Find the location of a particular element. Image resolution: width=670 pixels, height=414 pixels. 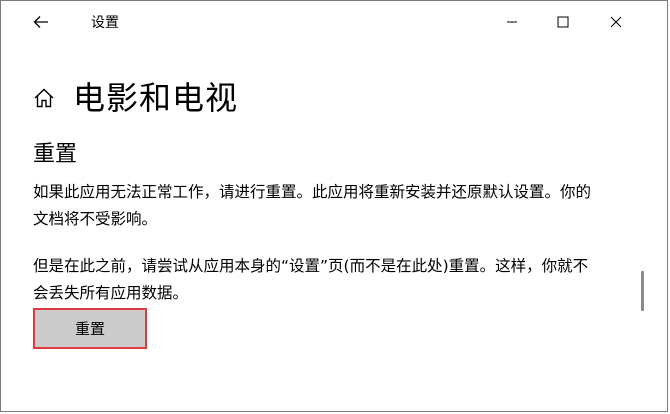

back-button is located at coordinates (41, 22).